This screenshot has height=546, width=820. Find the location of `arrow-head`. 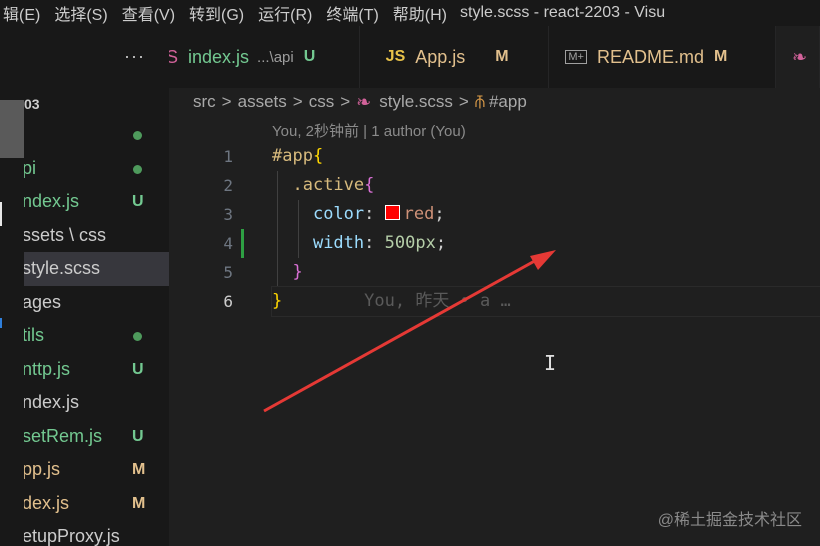

arrow-head is located at coordinates (543, 260).